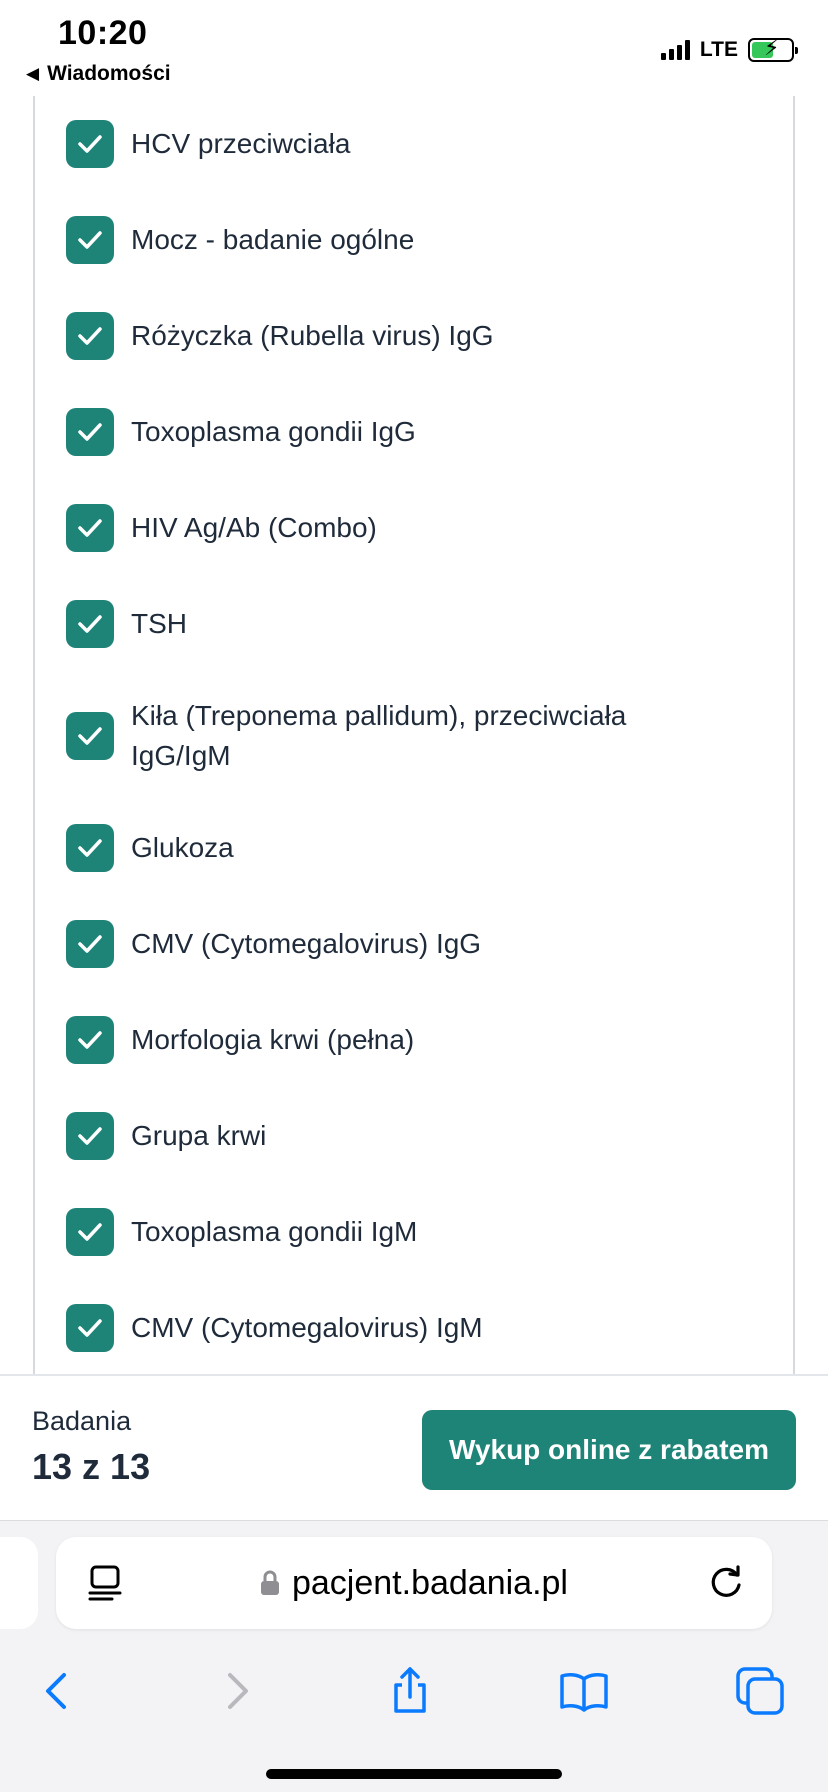 This screenshot has height=1792, width=828. Describe the element at coordinates (312, 335) in the screenshot. I see `test-label: Różyczka (Rubella virus) IgG` at that location.